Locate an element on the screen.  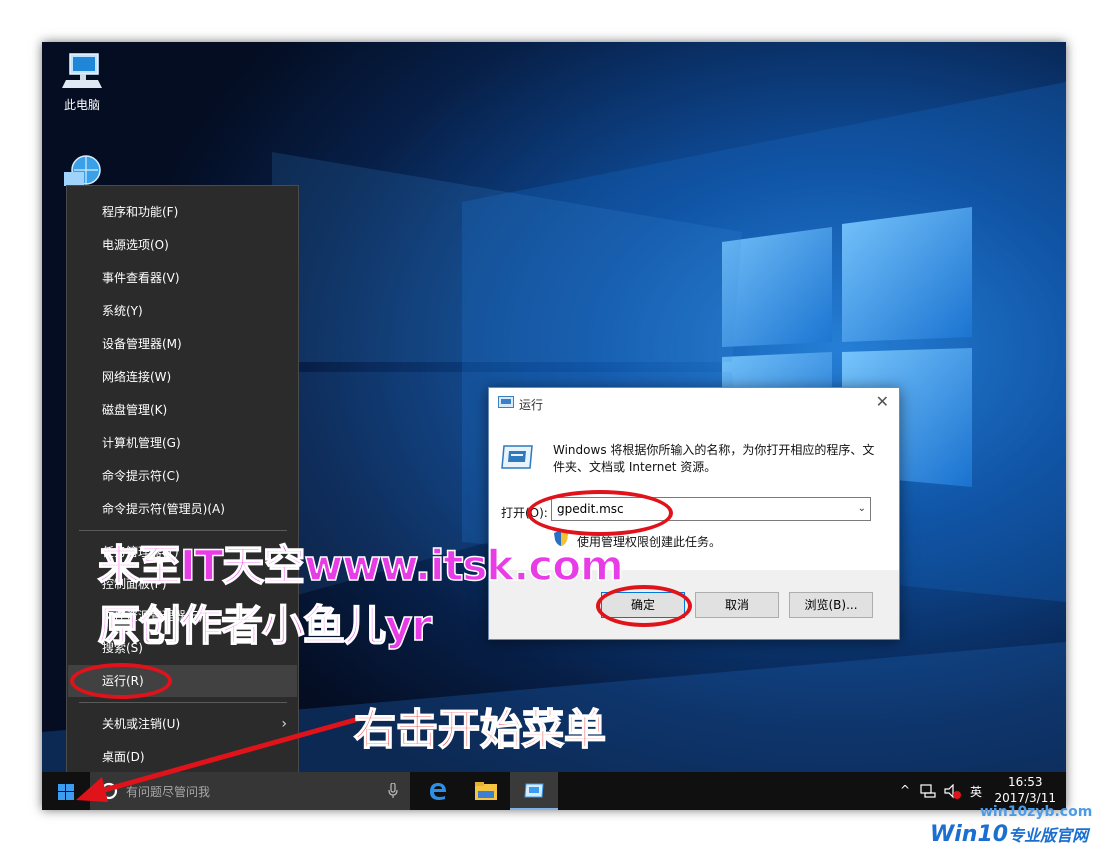
brand-sub: 专业版官网 is located at coordinates (1048, 835).